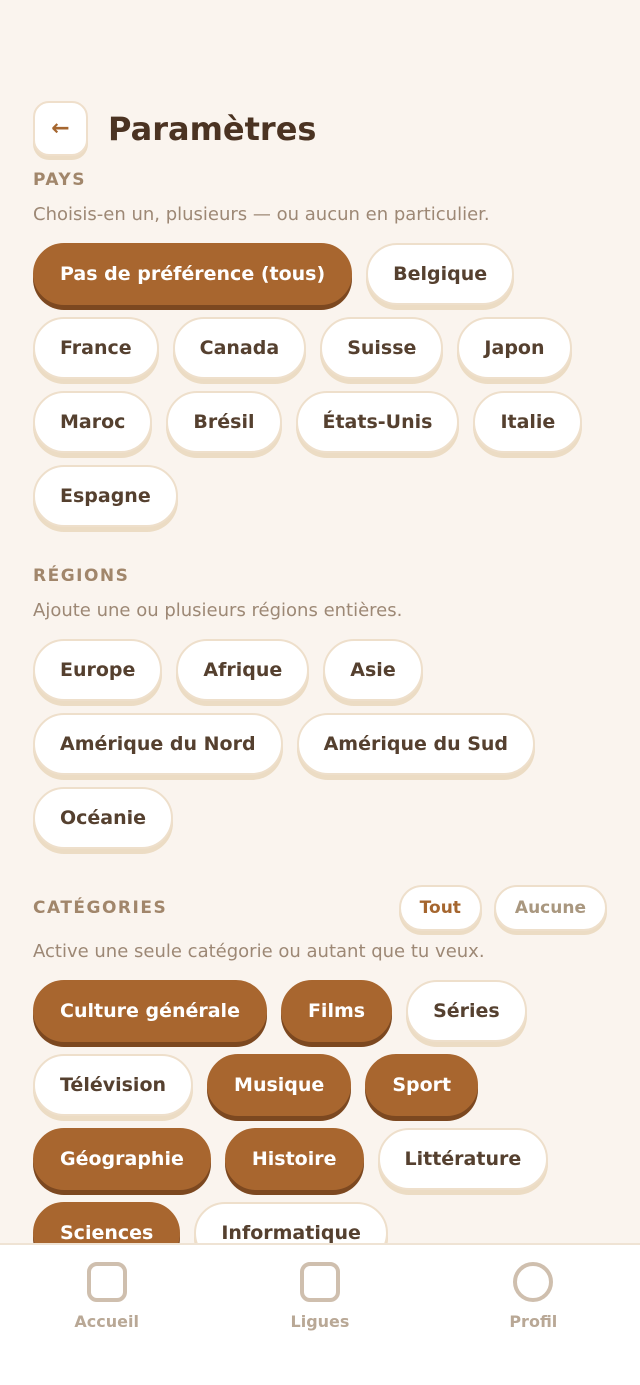  I want to click on chip-litterature: Littérature, so click(463, 1159).